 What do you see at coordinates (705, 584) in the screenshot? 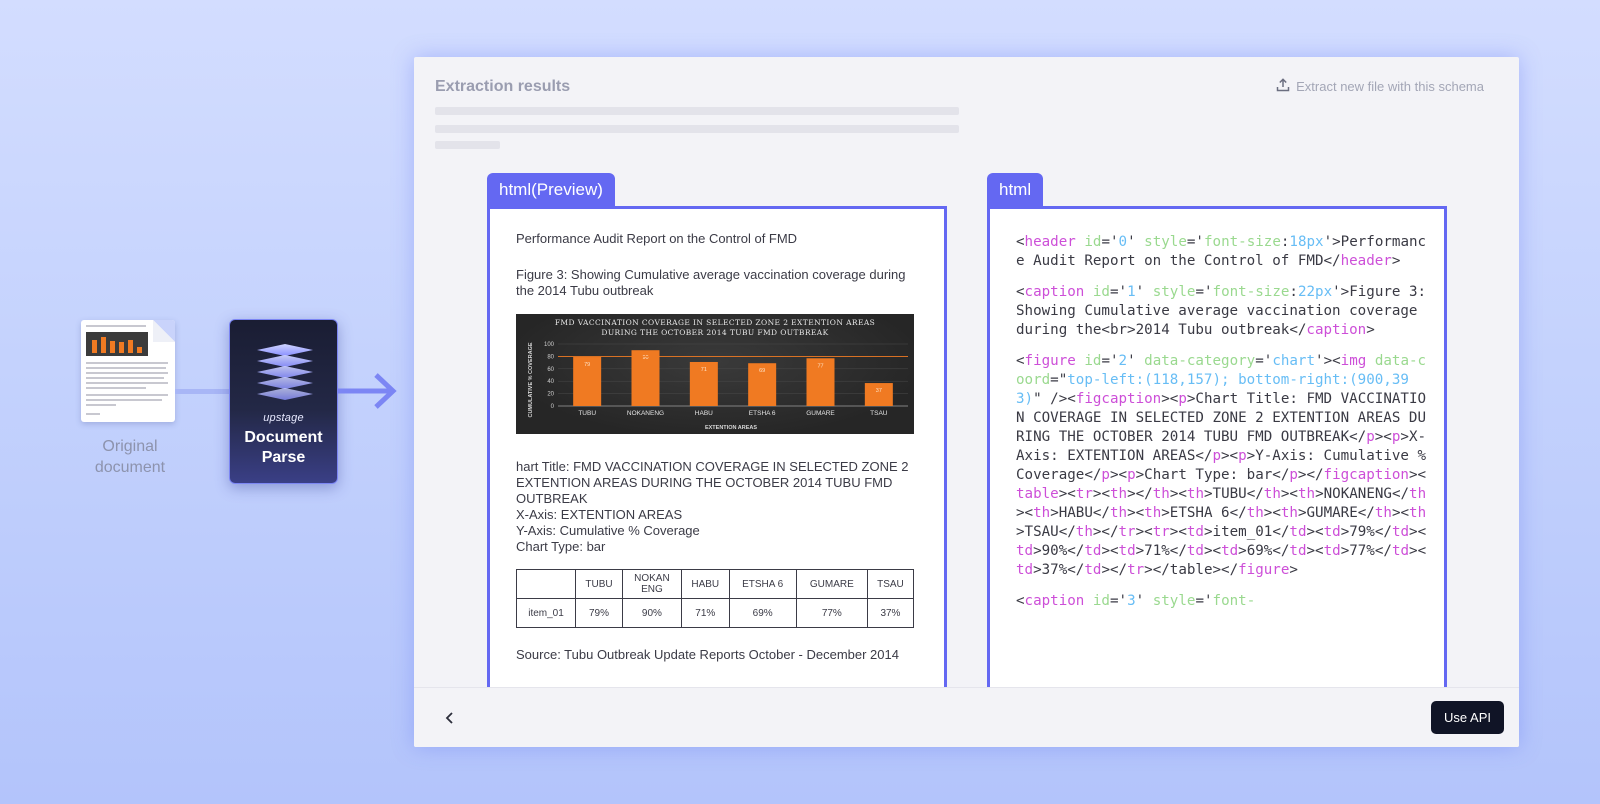
I see `table-header-cell: HABU` at bounding box center [705, 584].